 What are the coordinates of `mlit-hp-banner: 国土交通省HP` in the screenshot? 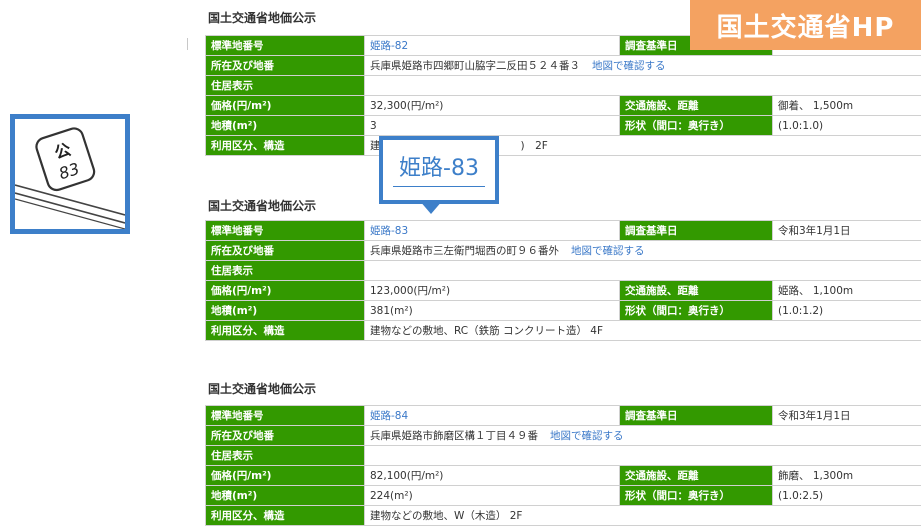 It's located at (805, 25).